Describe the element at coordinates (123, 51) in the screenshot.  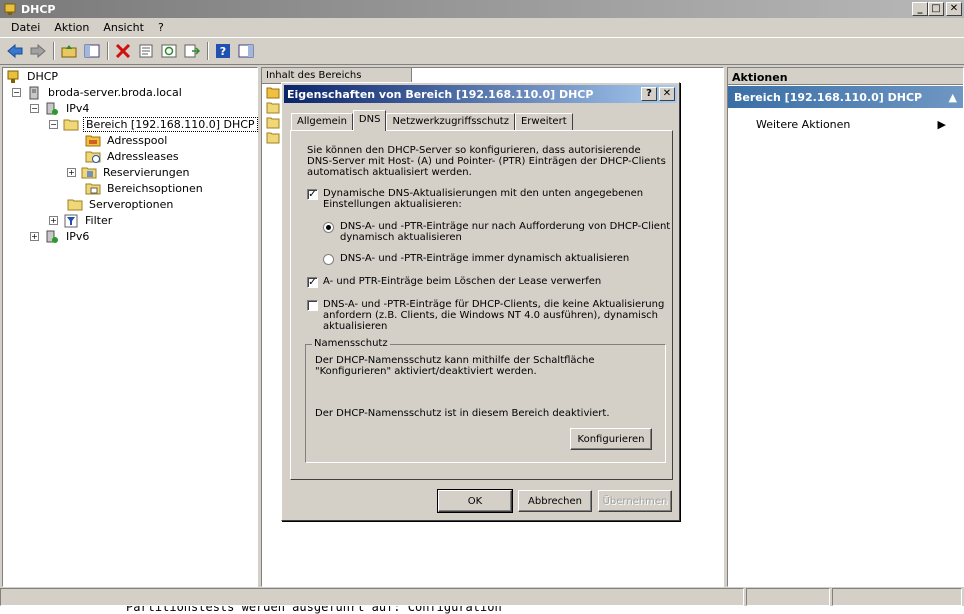
I see `delete-icon` at that location.